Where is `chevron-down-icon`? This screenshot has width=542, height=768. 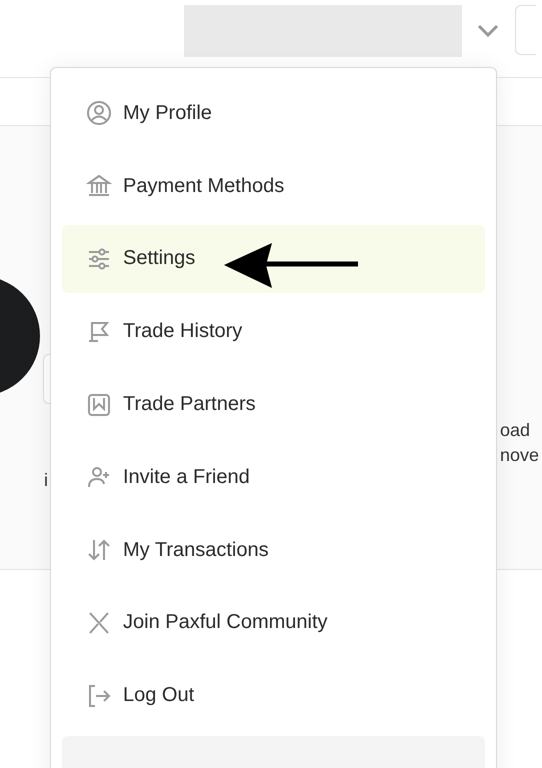
chevron-down-icon is located at coordinates (488, 31).